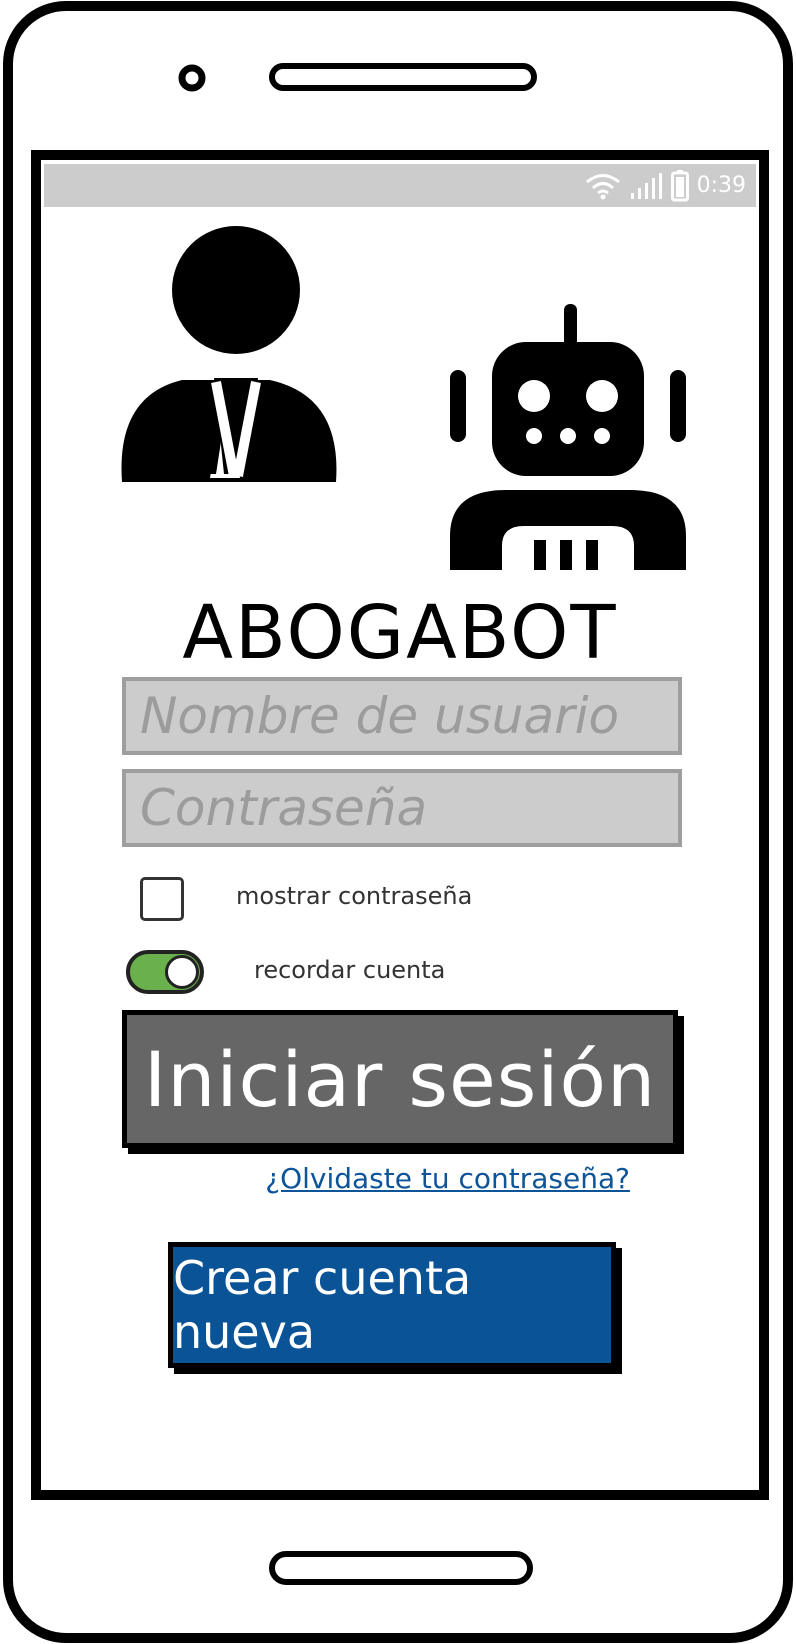 The image size is (796, 1644). I want to click on password-field-box, so click(402, 808).